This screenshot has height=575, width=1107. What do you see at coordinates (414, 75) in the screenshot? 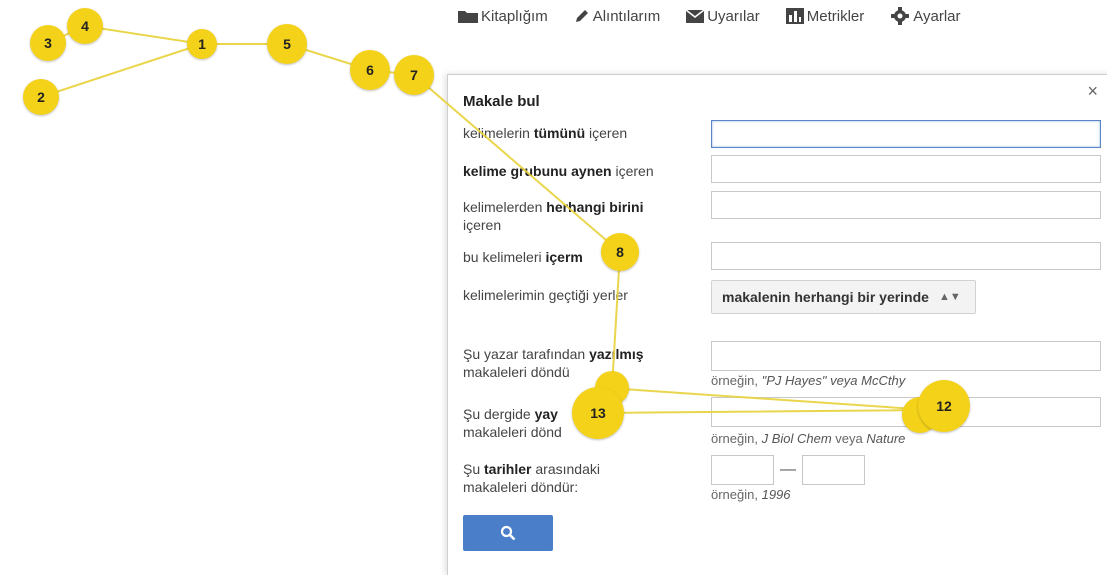
I see `marker-7: 7` at bounding box center [414, 75].